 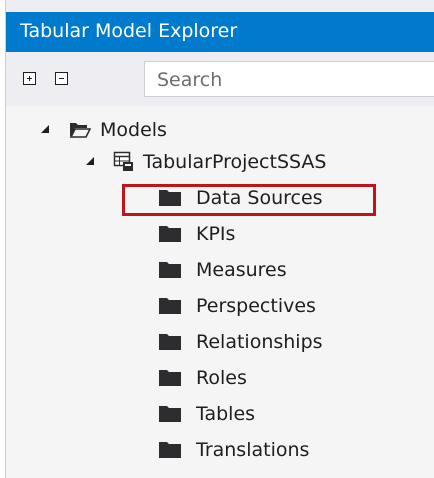 I want to click on tree-node-roles: Roles, so click(x=220, y=379).